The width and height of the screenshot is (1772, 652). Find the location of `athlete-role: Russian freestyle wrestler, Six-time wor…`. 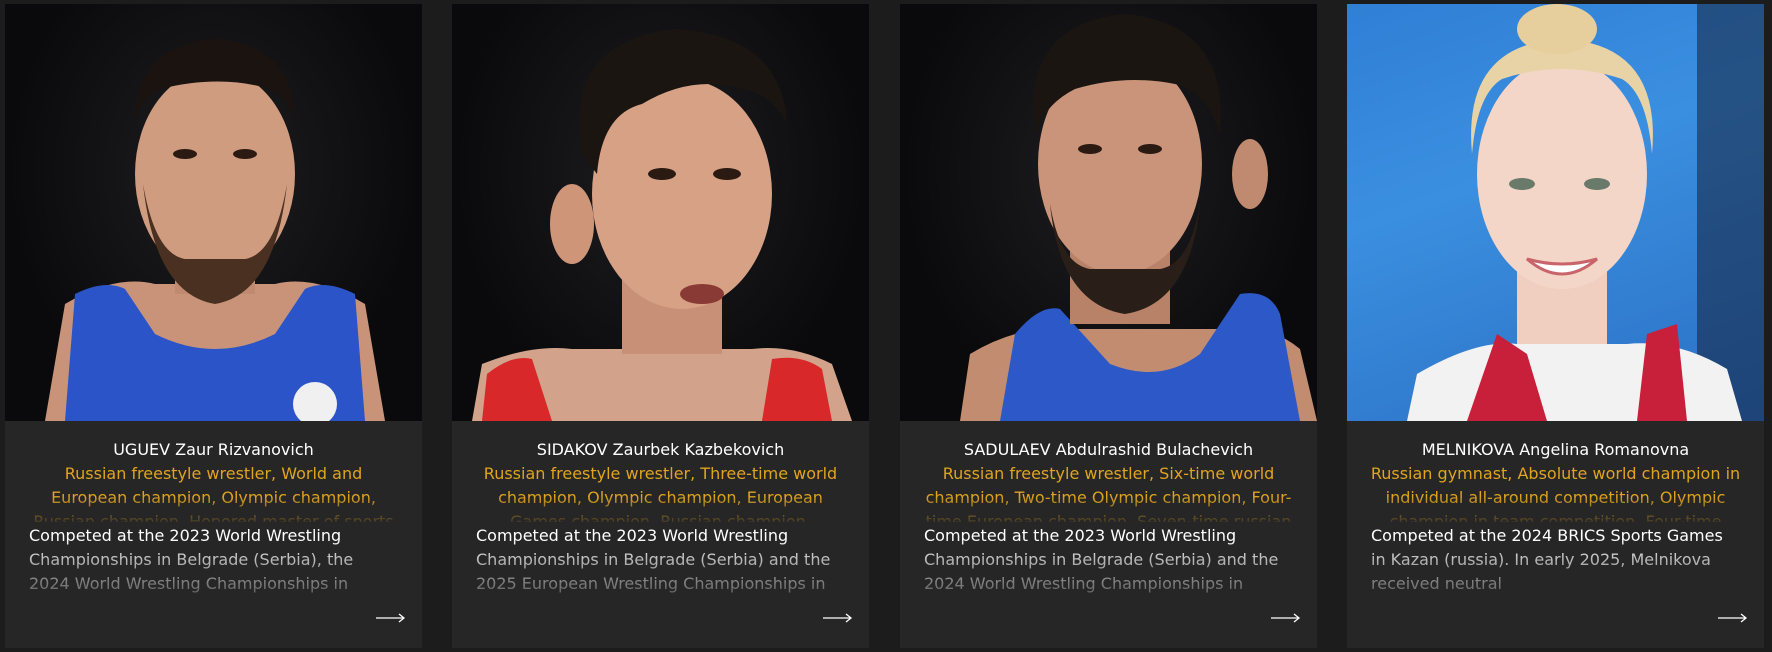

athlete-role: Russian freestyle wrestler, Six-time wor… is located at coordinates (1108, 492).